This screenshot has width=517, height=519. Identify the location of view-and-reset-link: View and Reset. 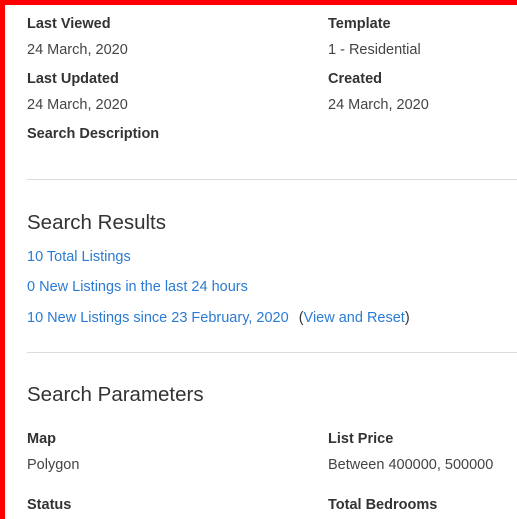
(354, 318).